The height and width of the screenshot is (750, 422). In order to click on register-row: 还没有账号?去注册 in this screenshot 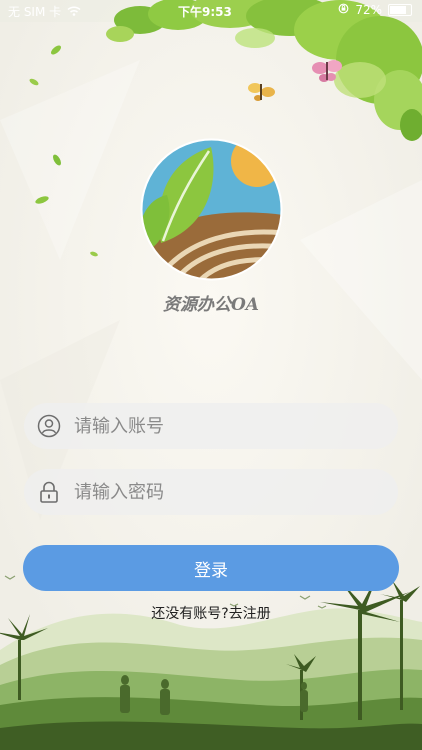, I will do `click(211, 613)`.